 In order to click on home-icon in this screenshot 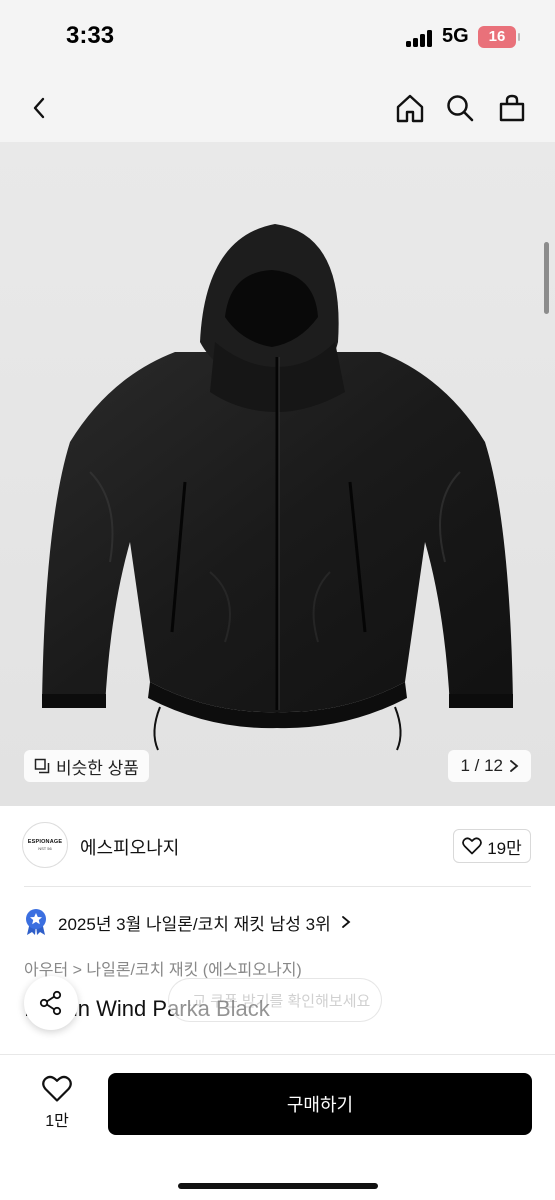, I will do `click(410, 108)`.